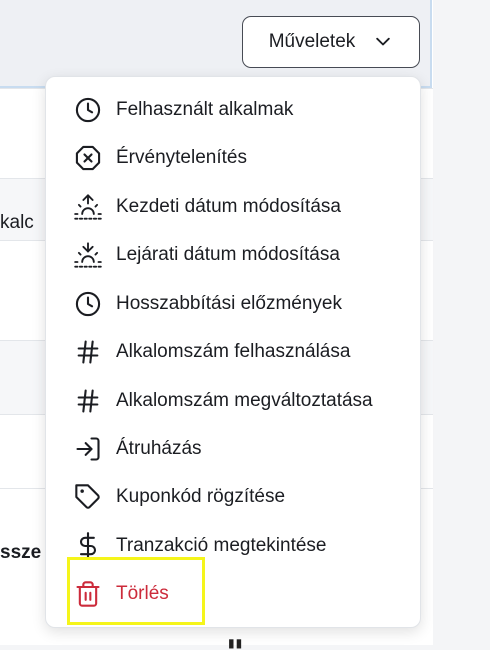 The height and width of the screenshot is (650, 490). I want to click on sunset-icon, so click(88, 255).